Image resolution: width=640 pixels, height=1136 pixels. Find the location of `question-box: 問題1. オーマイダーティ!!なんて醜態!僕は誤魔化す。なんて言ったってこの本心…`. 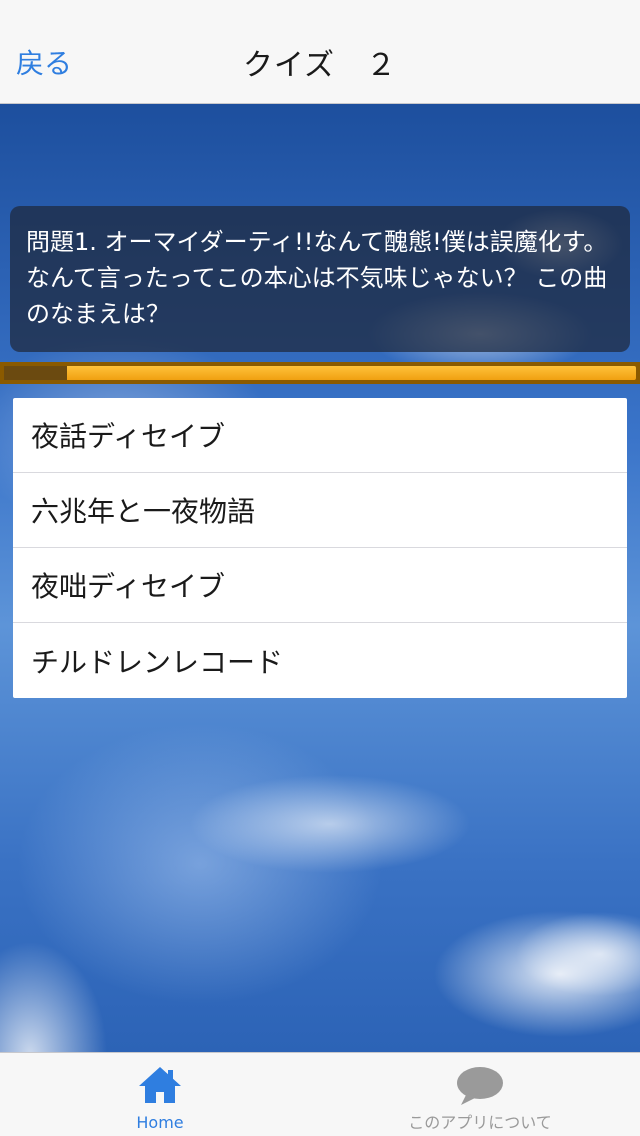

question-box: 問題1. オーマイダーティ!!なんて醜態!僕は誤魔化す。なんて言ったってこの本心… is located at coordinates (320, 279).